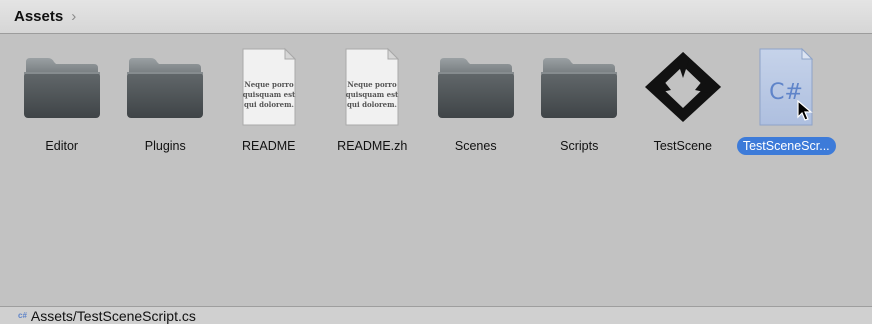 The width and height of the screenshot is (872, 324). Describe the element at coordinates (436, 315) in the screenshot. I see `status-bar: c# Assets/TestSceneScript.cs` at that location.